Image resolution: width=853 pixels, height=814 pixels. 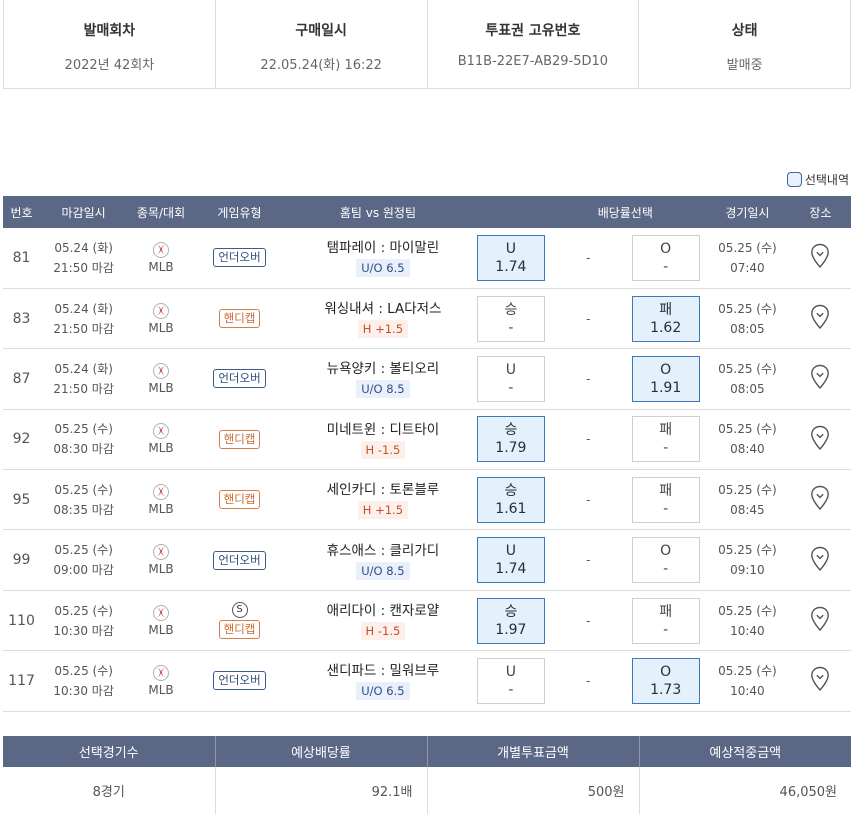 What do you see at coordinates (511, 689) in the screenshot?
I see `odds-value: -` at bounding box center [511, 689].